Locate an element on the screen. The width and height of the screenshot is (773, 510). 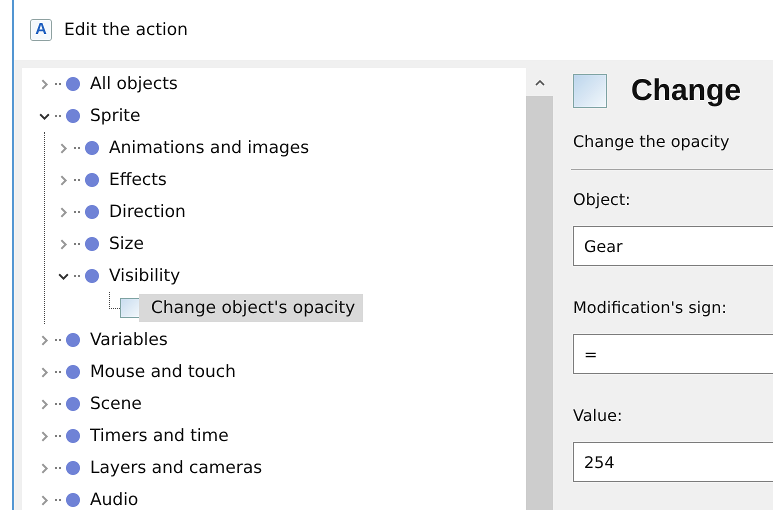
tree-item: Effects is located at coordinates (285, 180).